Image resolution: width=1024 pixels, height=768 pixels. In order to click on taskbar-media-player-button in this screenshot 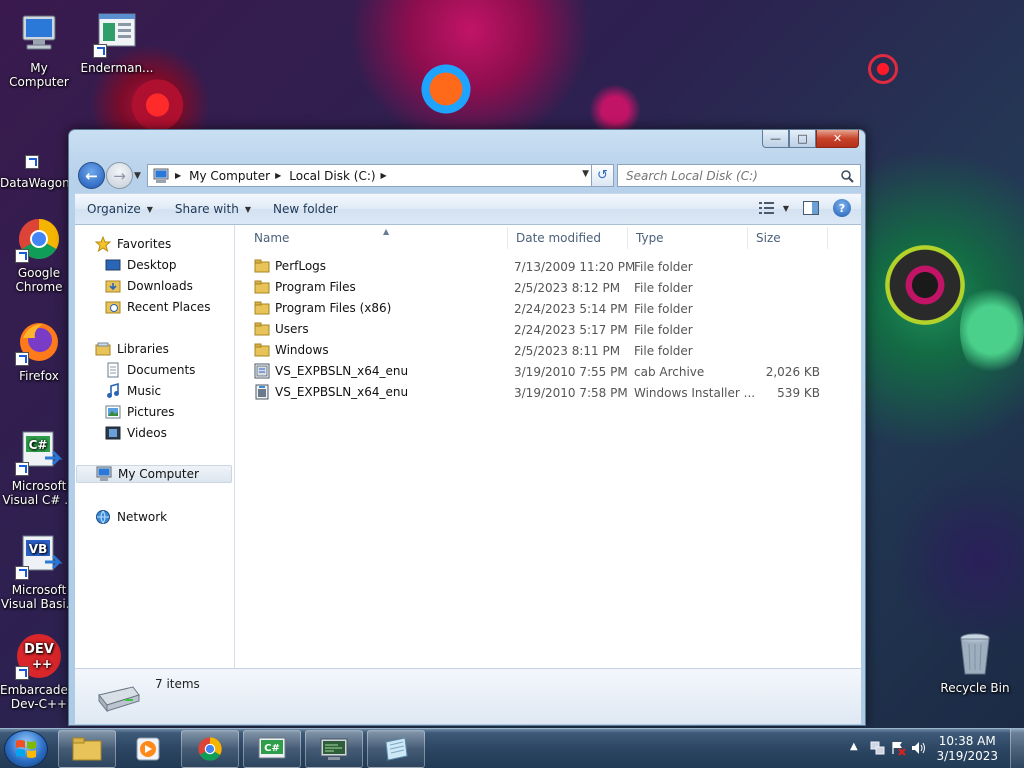, I will do `click(148, 749)`.